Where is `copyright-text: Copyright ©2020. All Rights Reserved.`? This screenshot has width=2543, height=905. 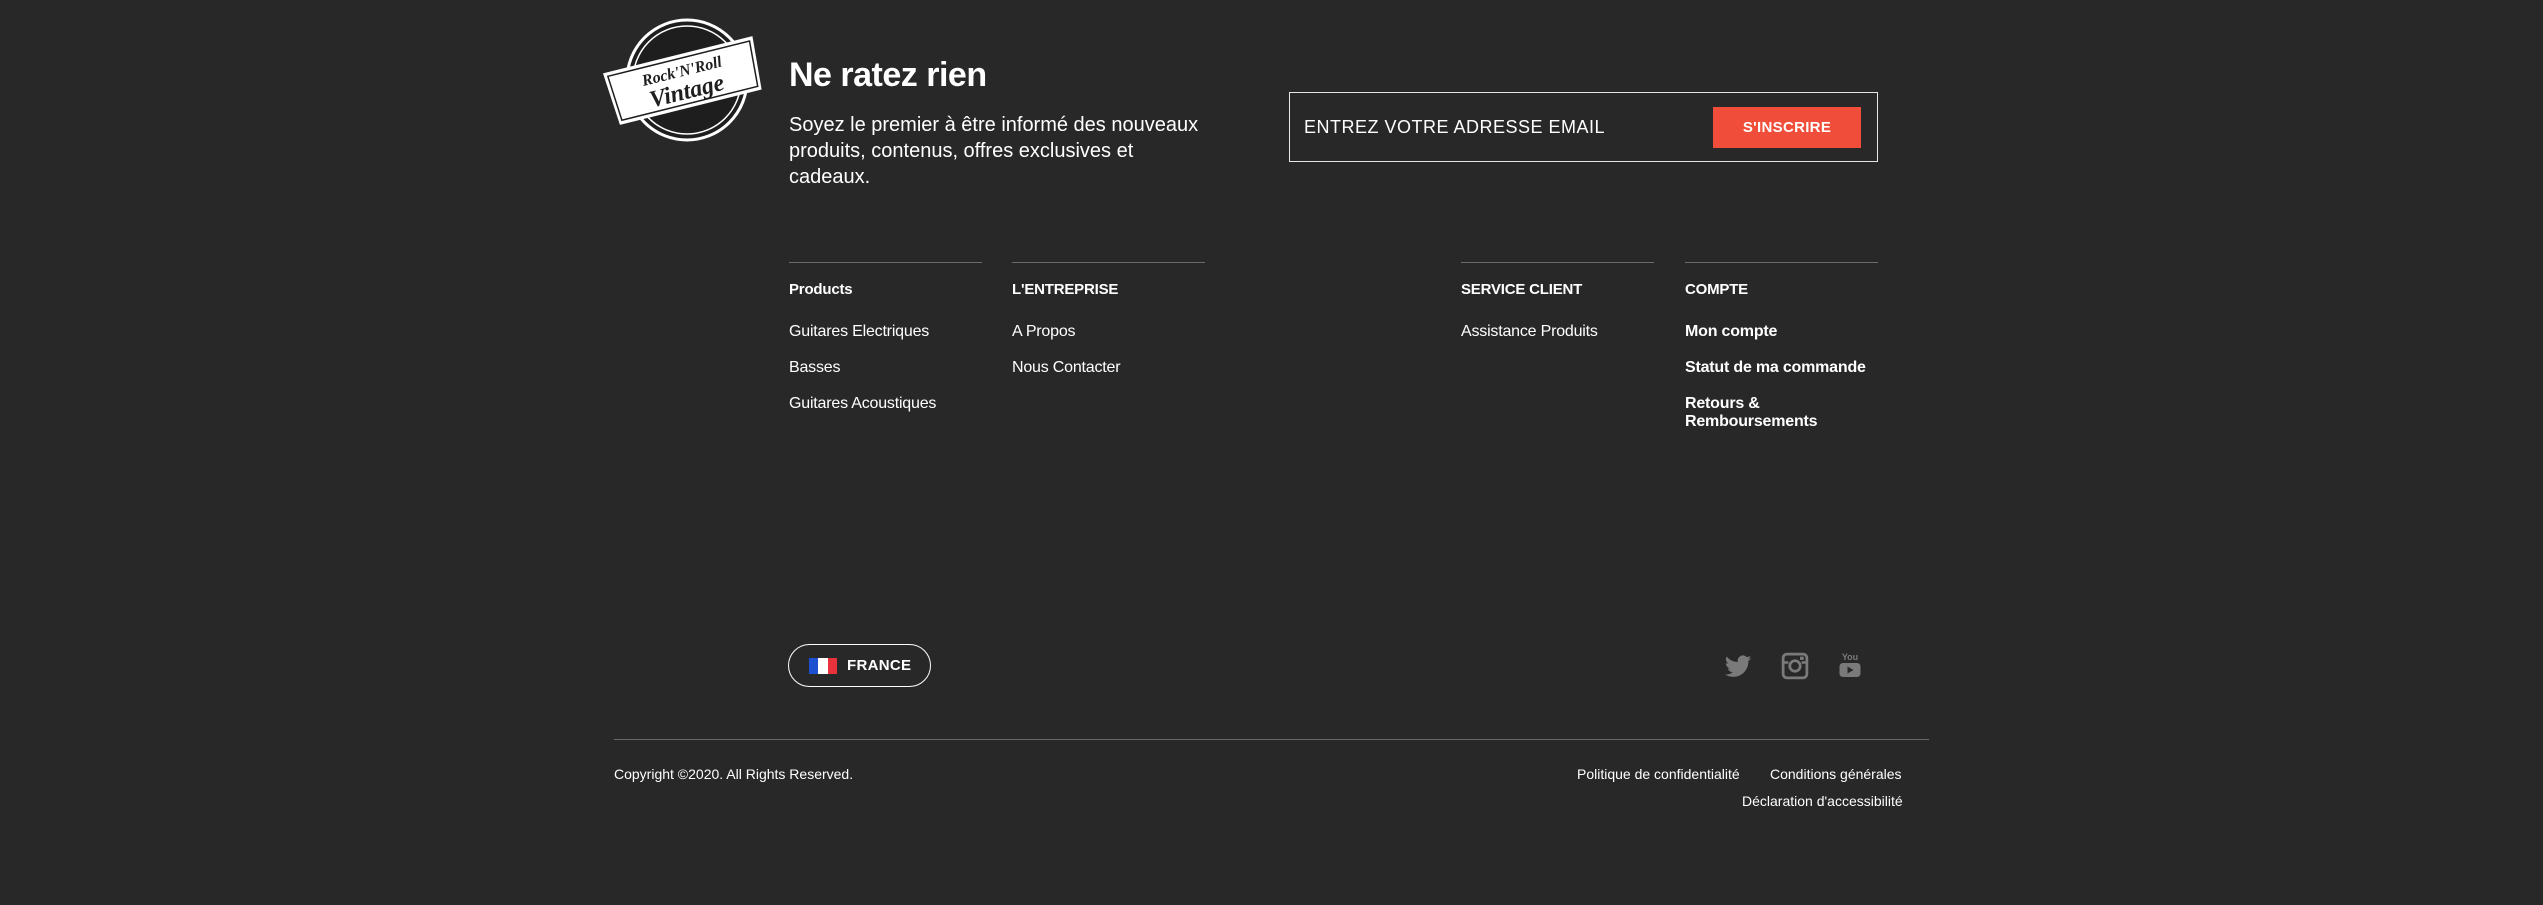
copyright-text: Copyright ©2020. All Rights Reserved. is located at coordinates (734, 774).